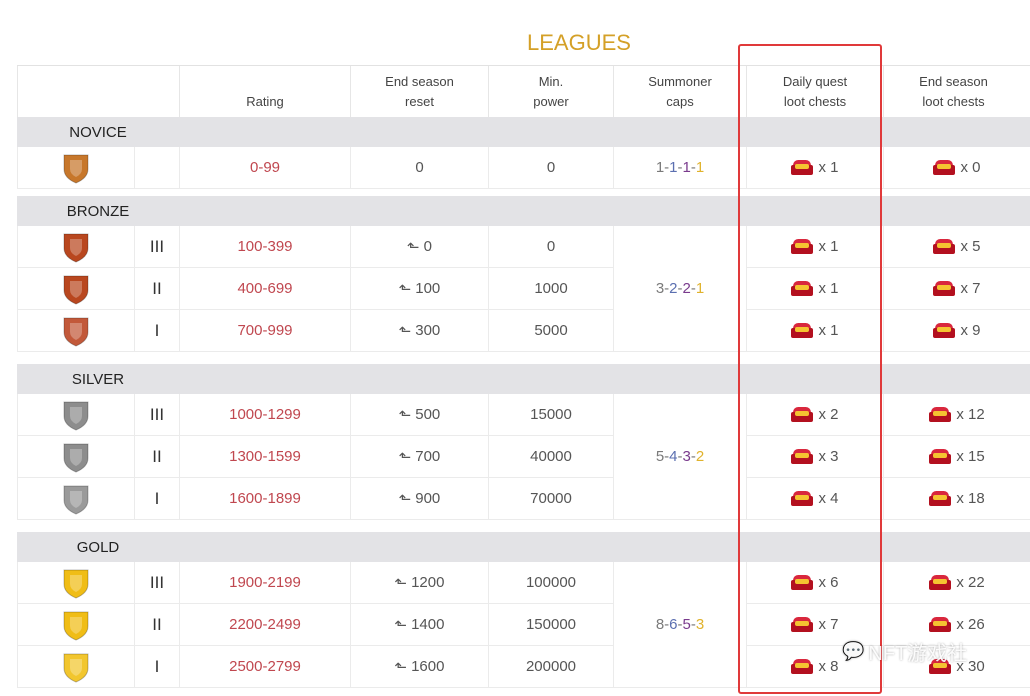  What do you see at coordinates (419, 92) in the screenshot?
I see `header-end-season-reset: End season reset` at bounding box center [419, 92].